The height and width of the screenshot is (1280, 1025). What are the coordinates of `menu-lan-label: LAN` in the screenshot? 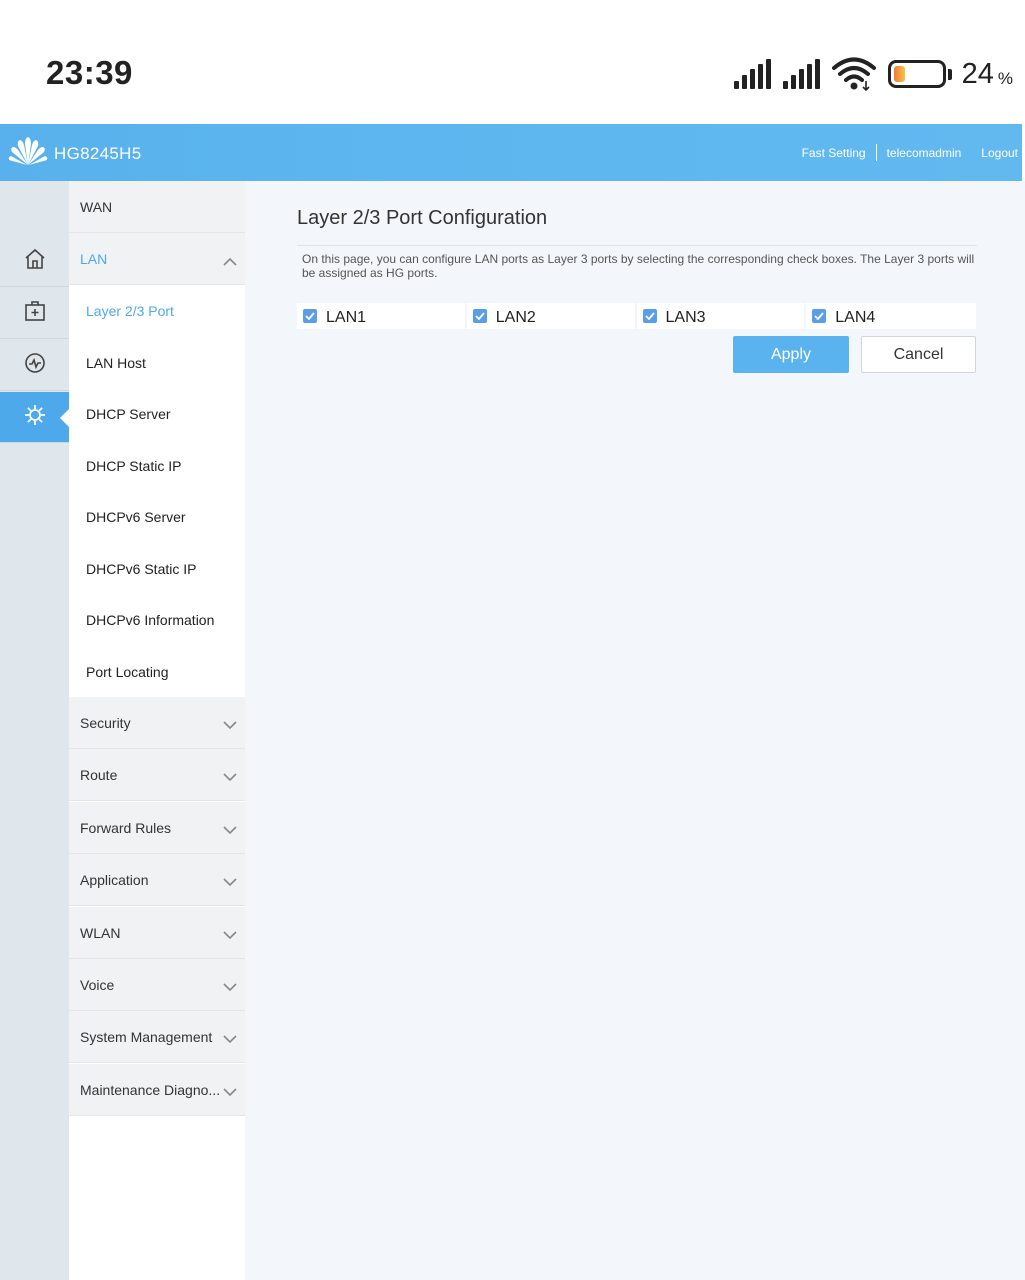 It's located at (94, 258).